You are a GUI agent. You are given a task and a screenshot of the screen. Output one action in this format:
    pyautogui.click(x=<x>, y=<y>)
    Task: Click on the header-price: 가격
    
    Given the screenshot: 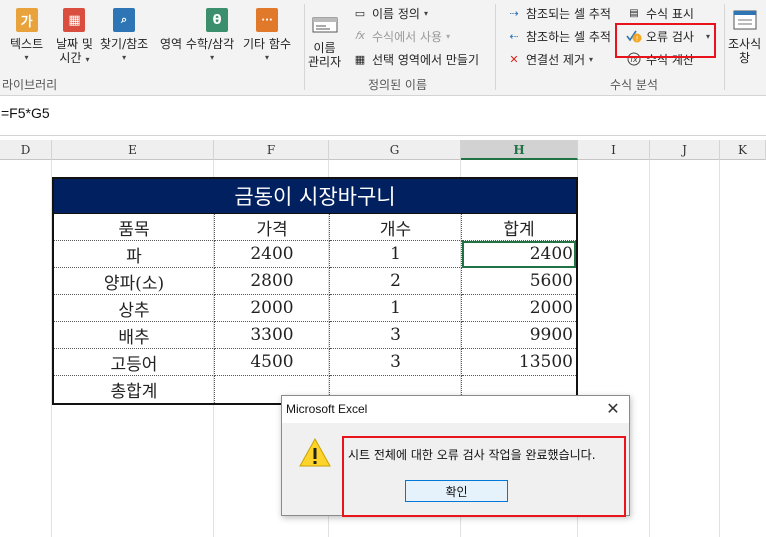 What is the action you would take?
    pyautogui.click(x=272, y=227)
    